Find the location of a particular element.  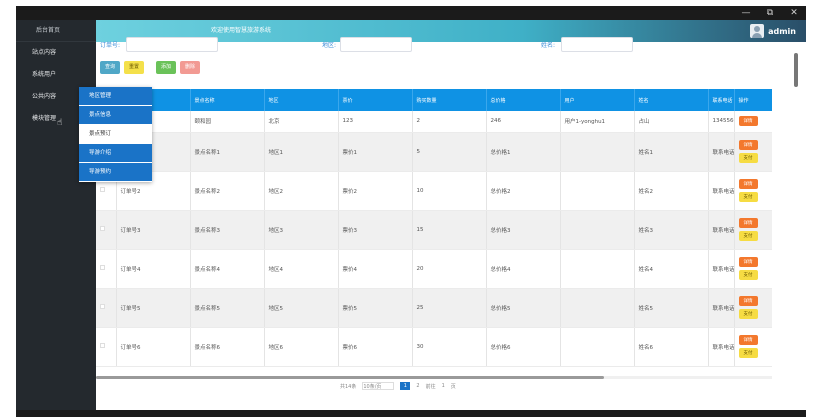

window-titlebar: — ⧉ ✕ is located at coordinates (411, 13).